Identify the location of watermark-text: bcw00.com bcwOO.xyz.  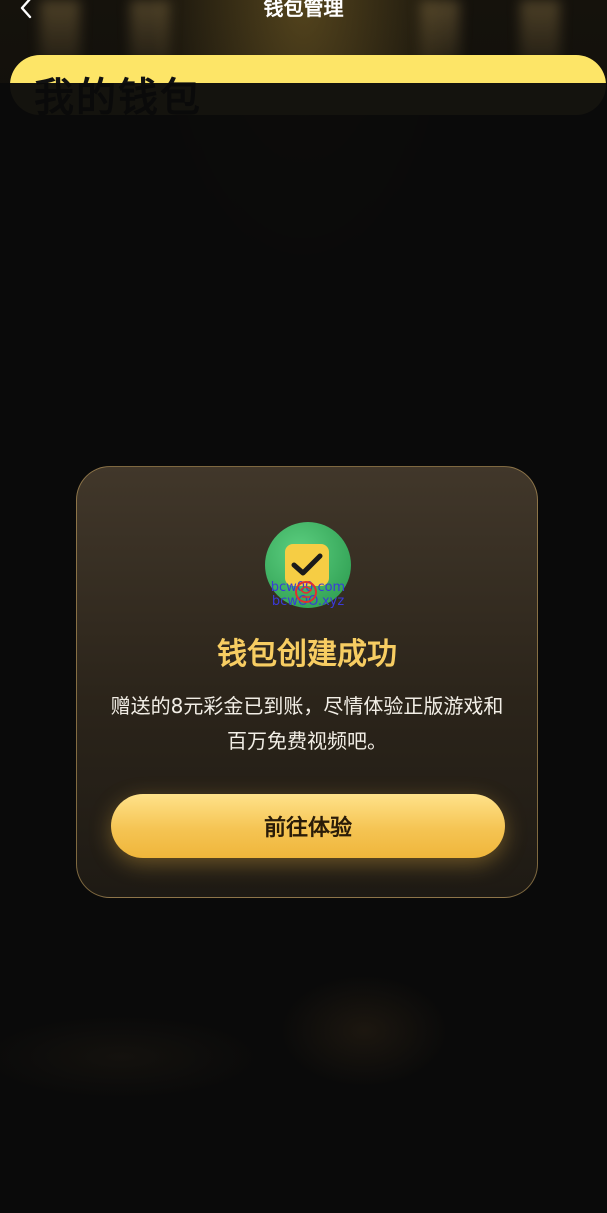
(308, 595).